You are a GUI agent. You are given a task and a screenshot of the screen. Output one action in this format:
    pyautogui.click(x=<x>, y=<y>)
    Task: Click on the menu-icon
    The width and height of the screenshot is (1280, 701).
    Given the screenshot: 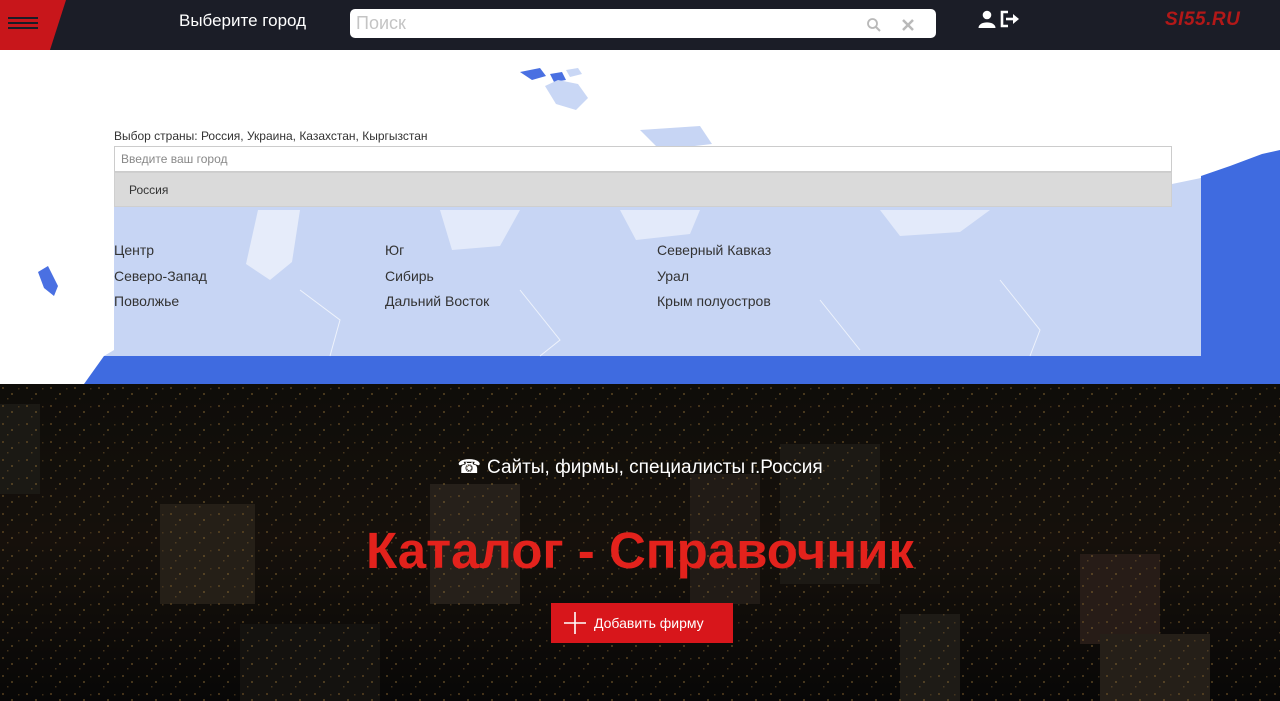 What is the action you would take?
    pyautogui.click(x=33, y=25)
    